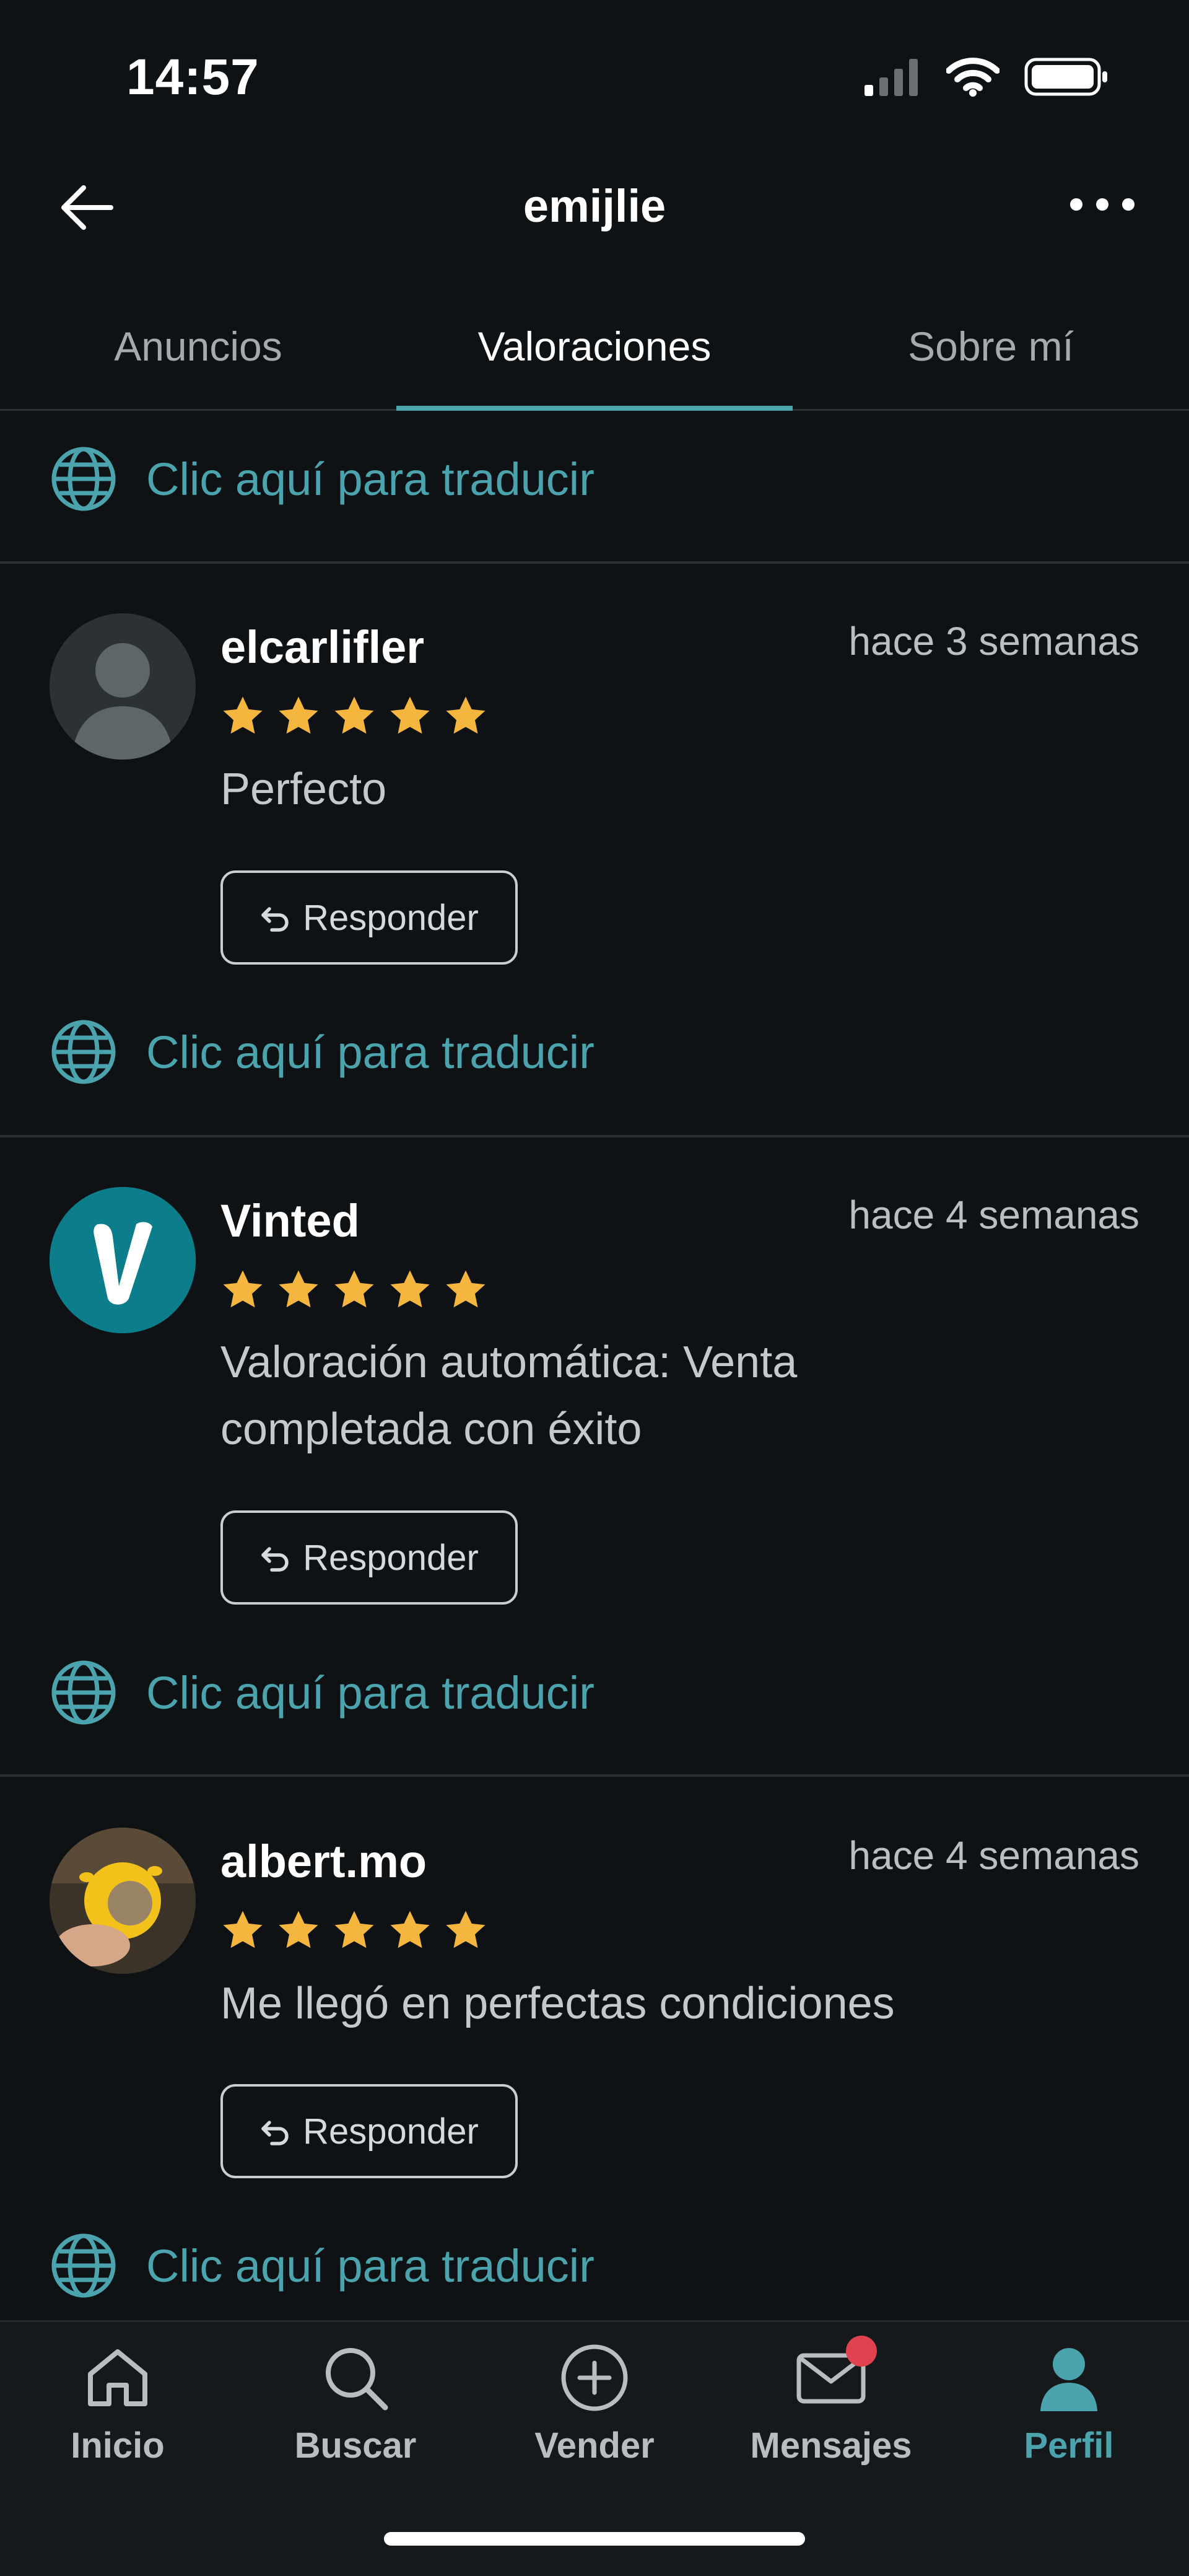 This screenshot has height=2576, width=1189. I want to click on notification-badge, so click(861, 2351).